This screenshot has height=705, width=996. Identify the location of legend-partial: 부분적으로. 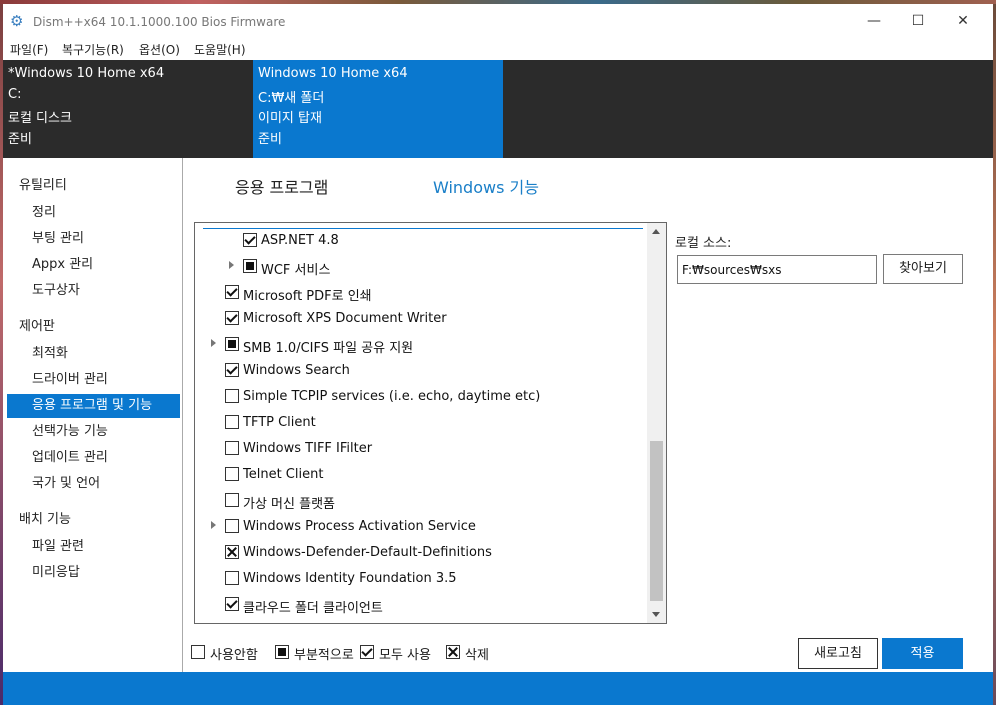
(315, 653).